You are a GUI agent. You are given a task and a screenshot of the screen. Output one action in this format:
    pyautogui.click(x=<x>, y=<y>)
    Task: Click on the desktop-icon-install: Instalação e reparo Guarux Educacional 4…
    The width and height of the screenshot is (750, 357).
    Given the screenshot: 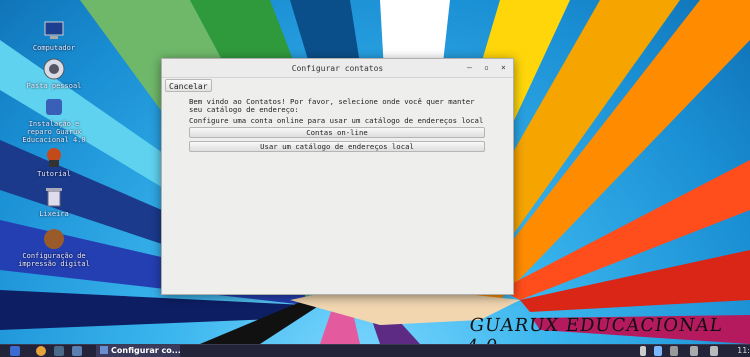 What is the action you would take?
    pyautogui.click(x=54, y=120)
    